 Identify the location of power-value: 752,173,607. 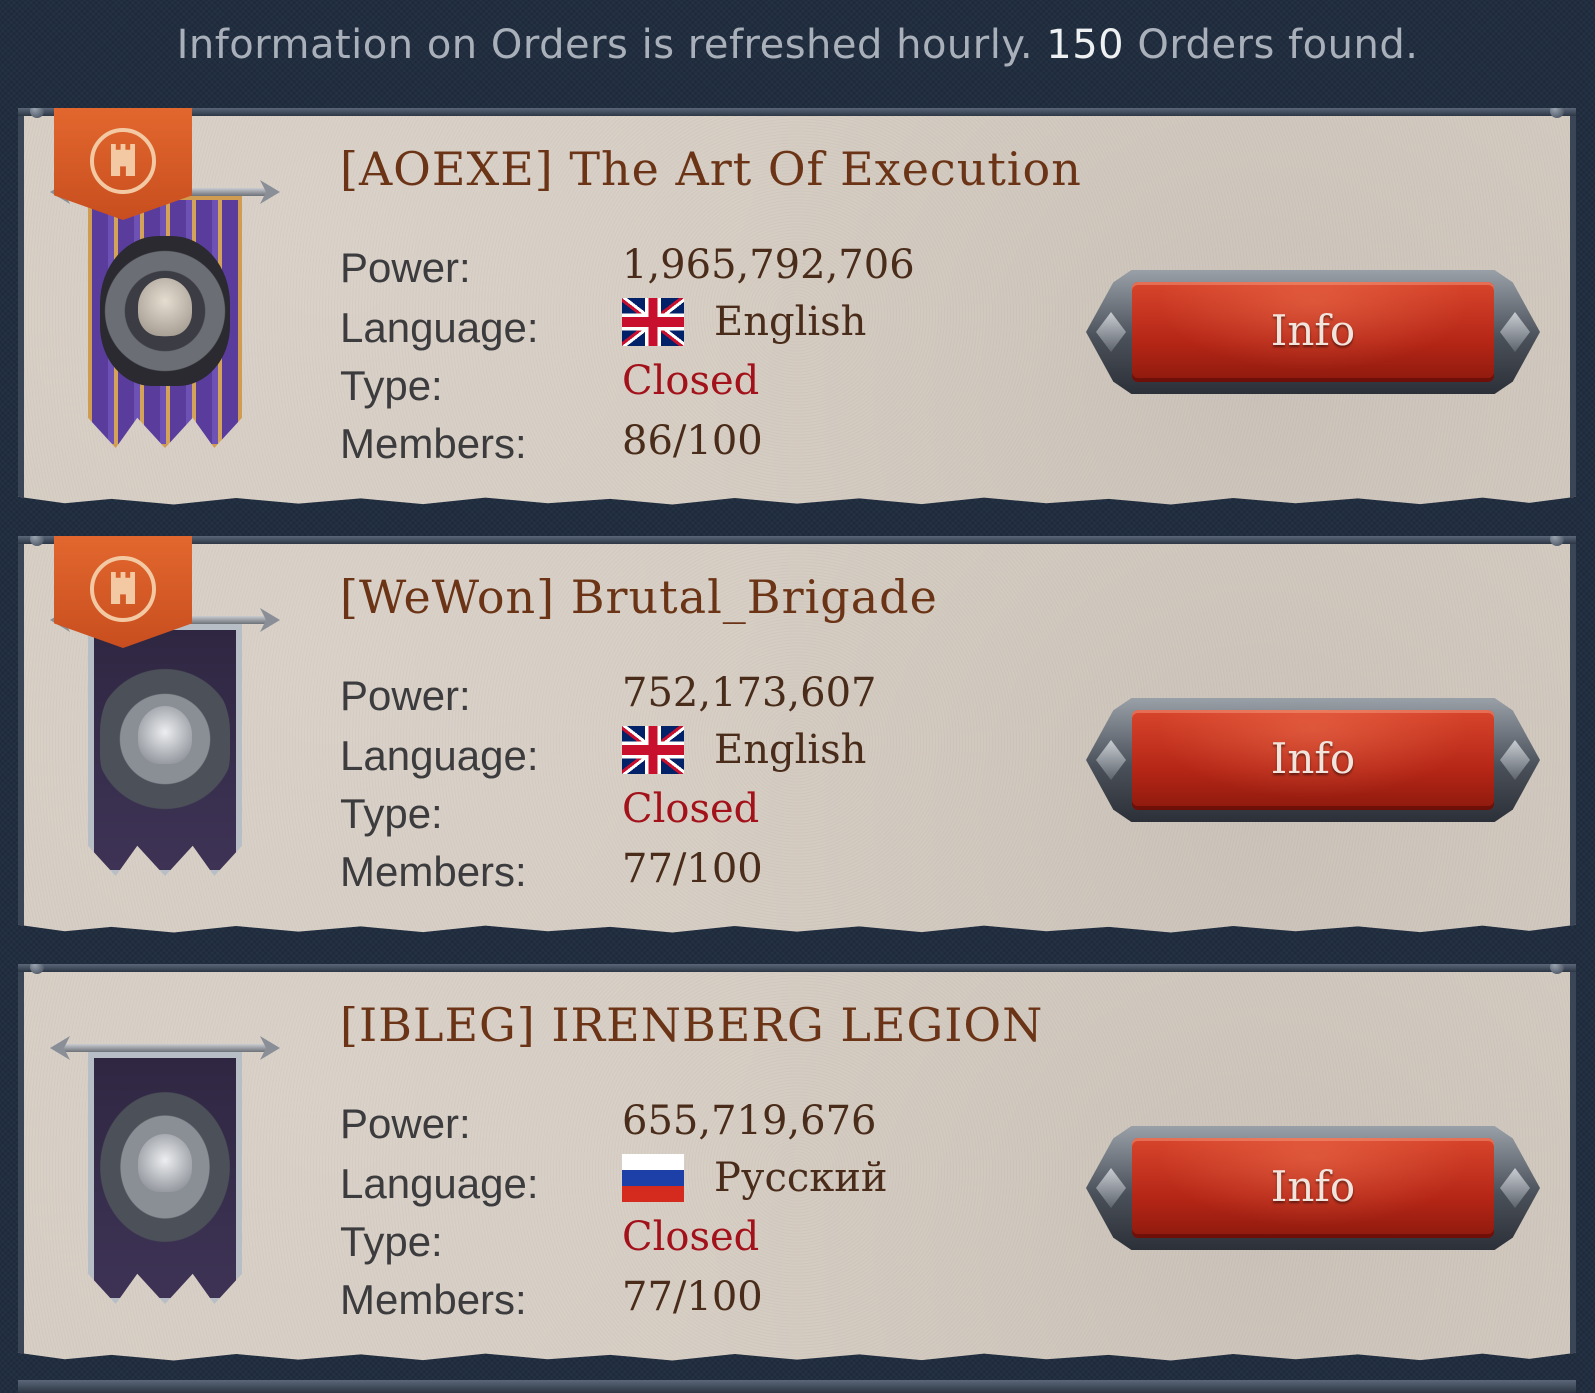
(749, 693).